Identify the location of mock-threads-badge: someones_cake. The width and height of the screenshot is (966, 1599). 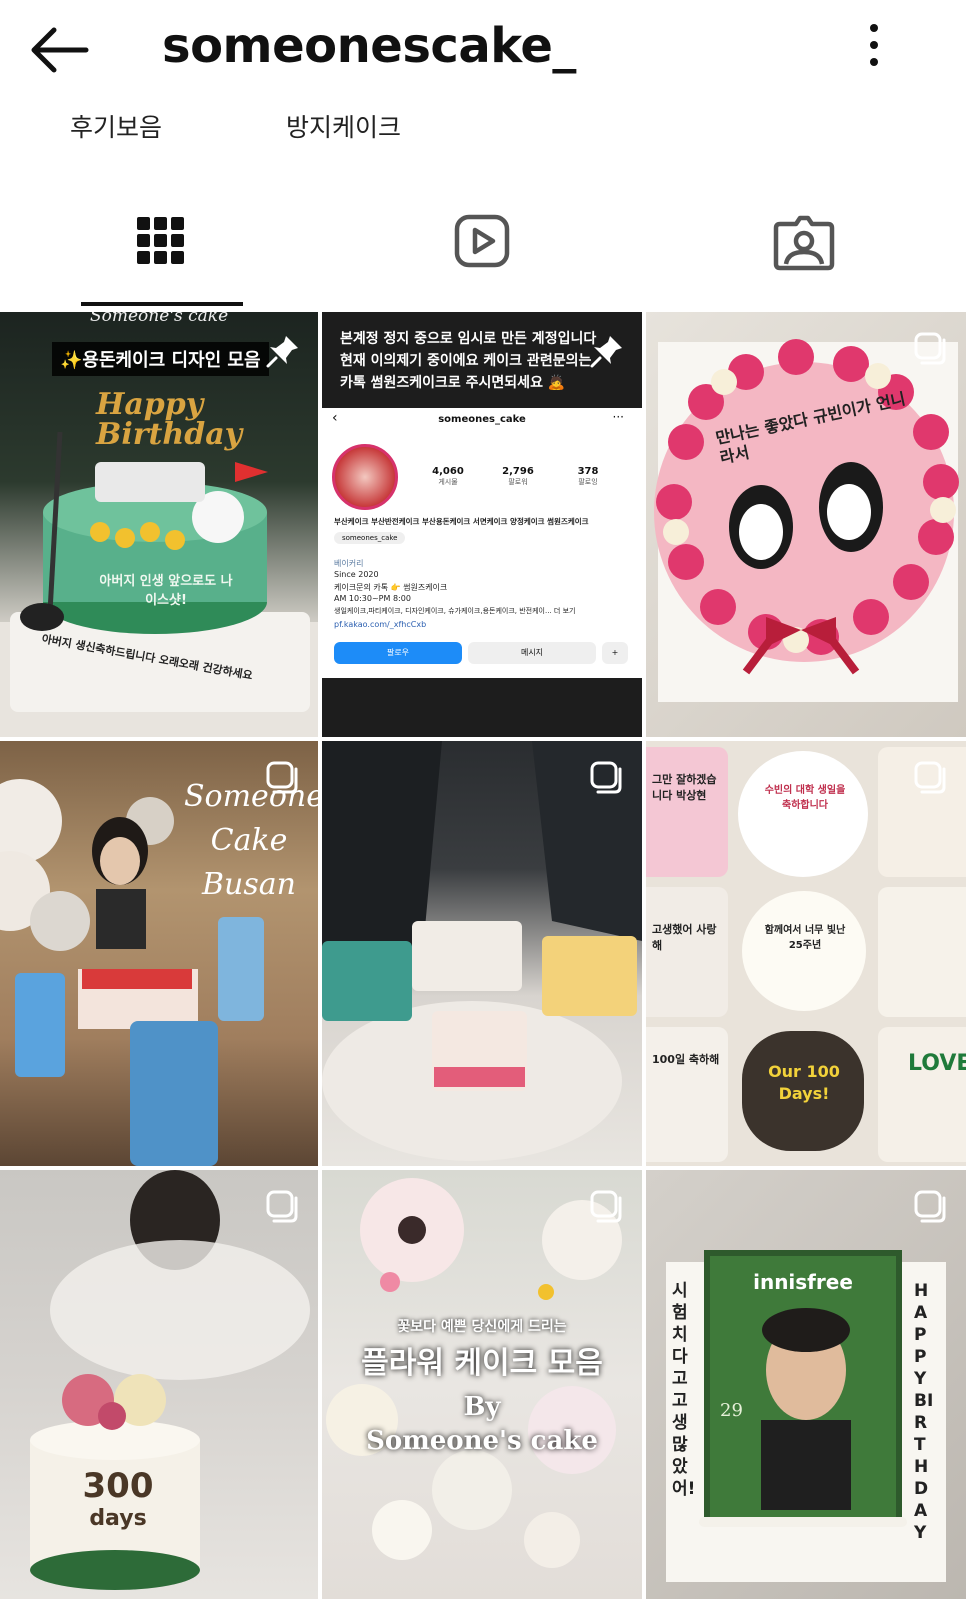
(370, 538).